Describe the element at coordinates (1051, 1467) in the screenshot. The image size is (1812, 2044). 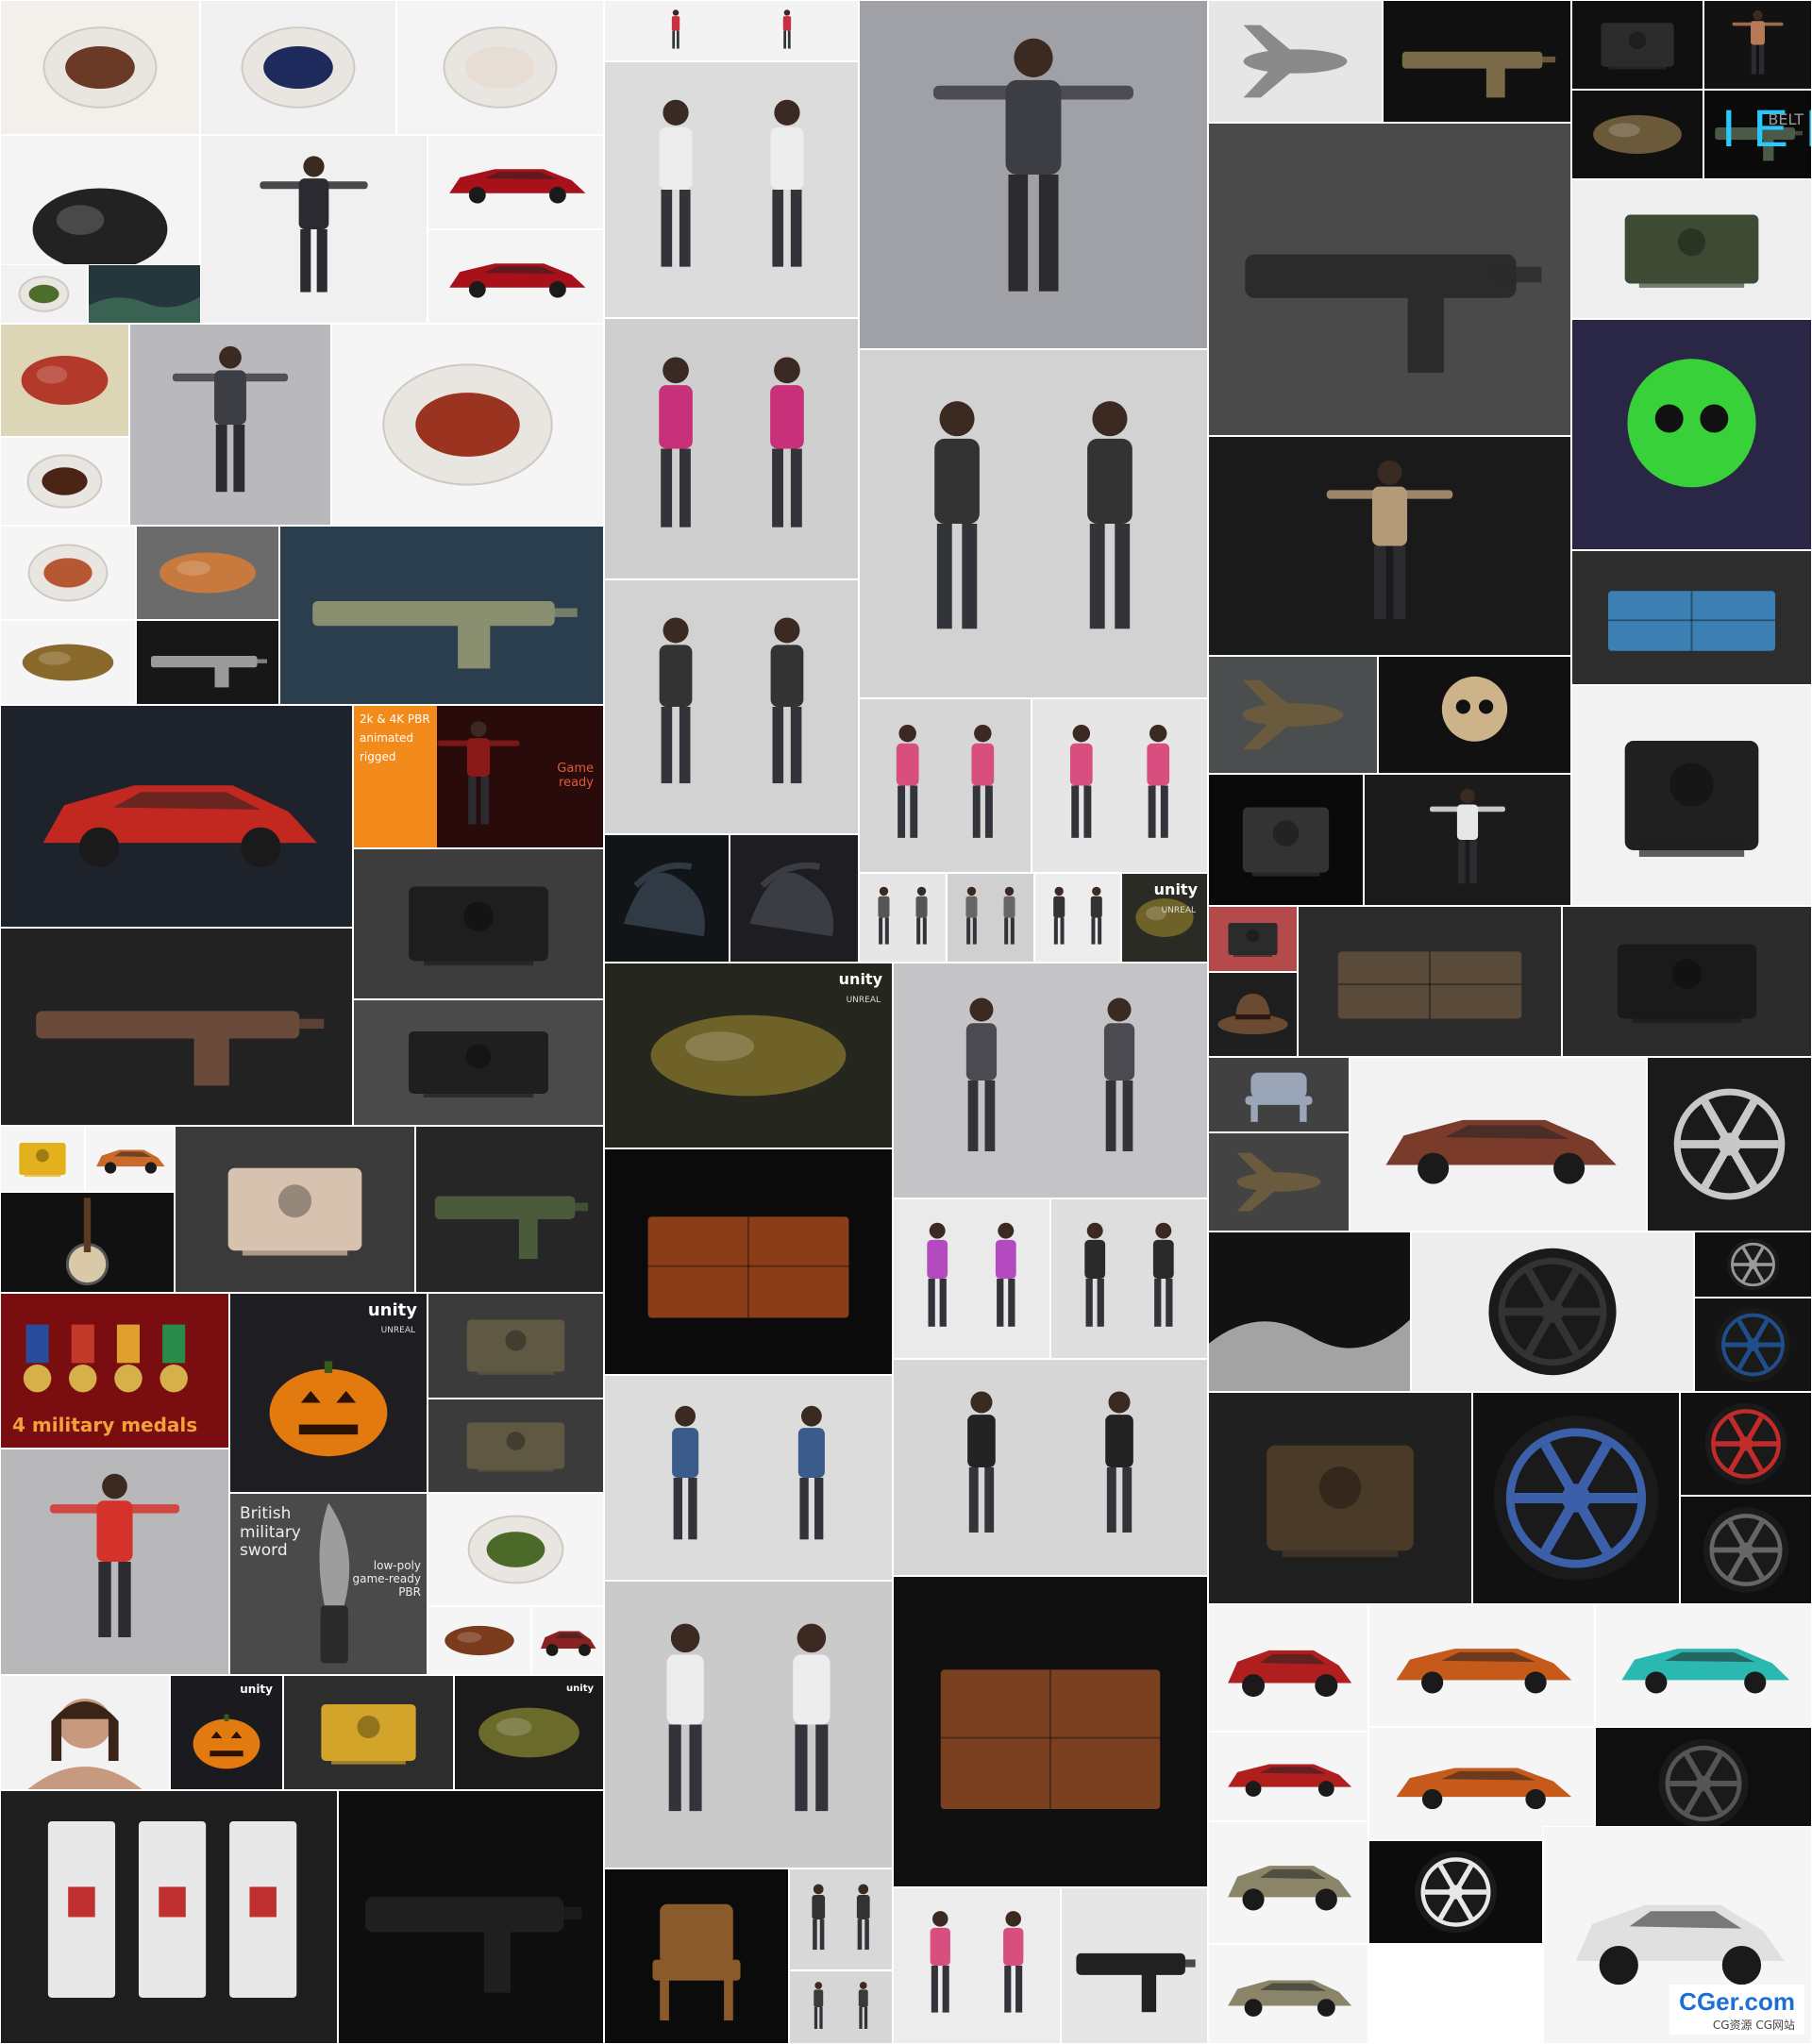
I see `tile-men-jackets-pair` at that location.